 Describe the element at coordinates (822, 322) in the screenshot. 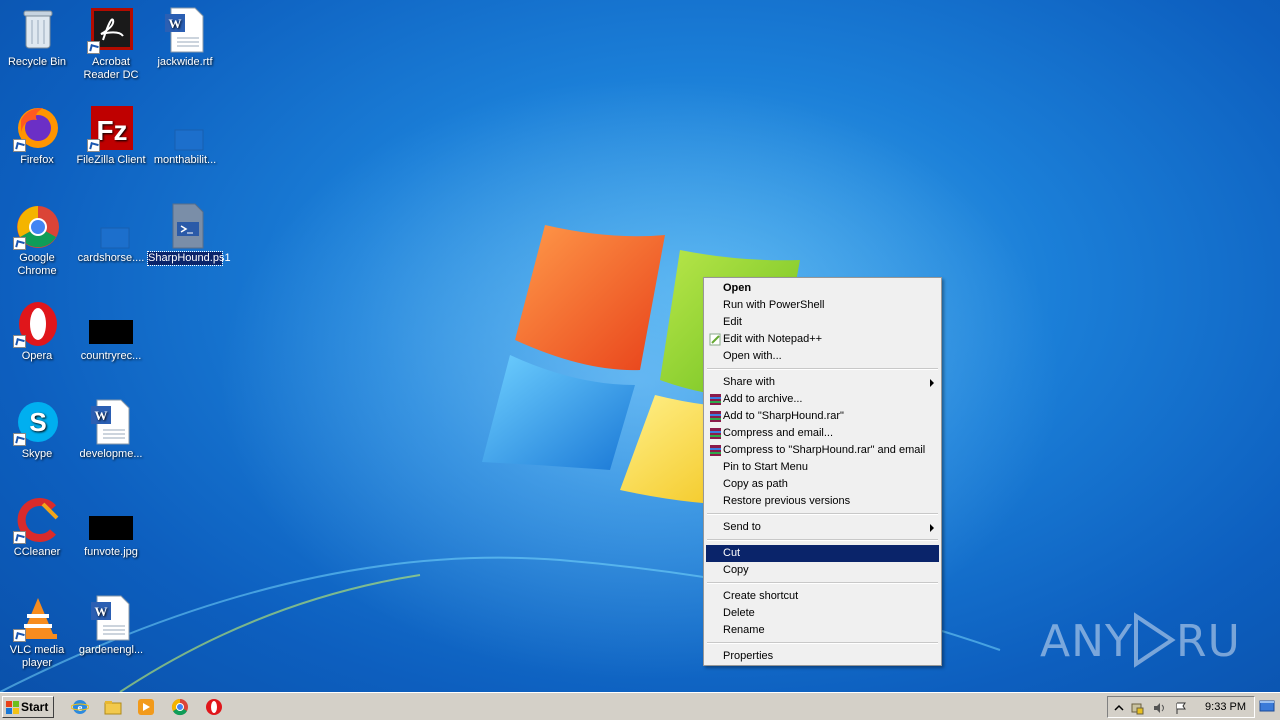

I see `menu-item-edit: Edit` at that location.